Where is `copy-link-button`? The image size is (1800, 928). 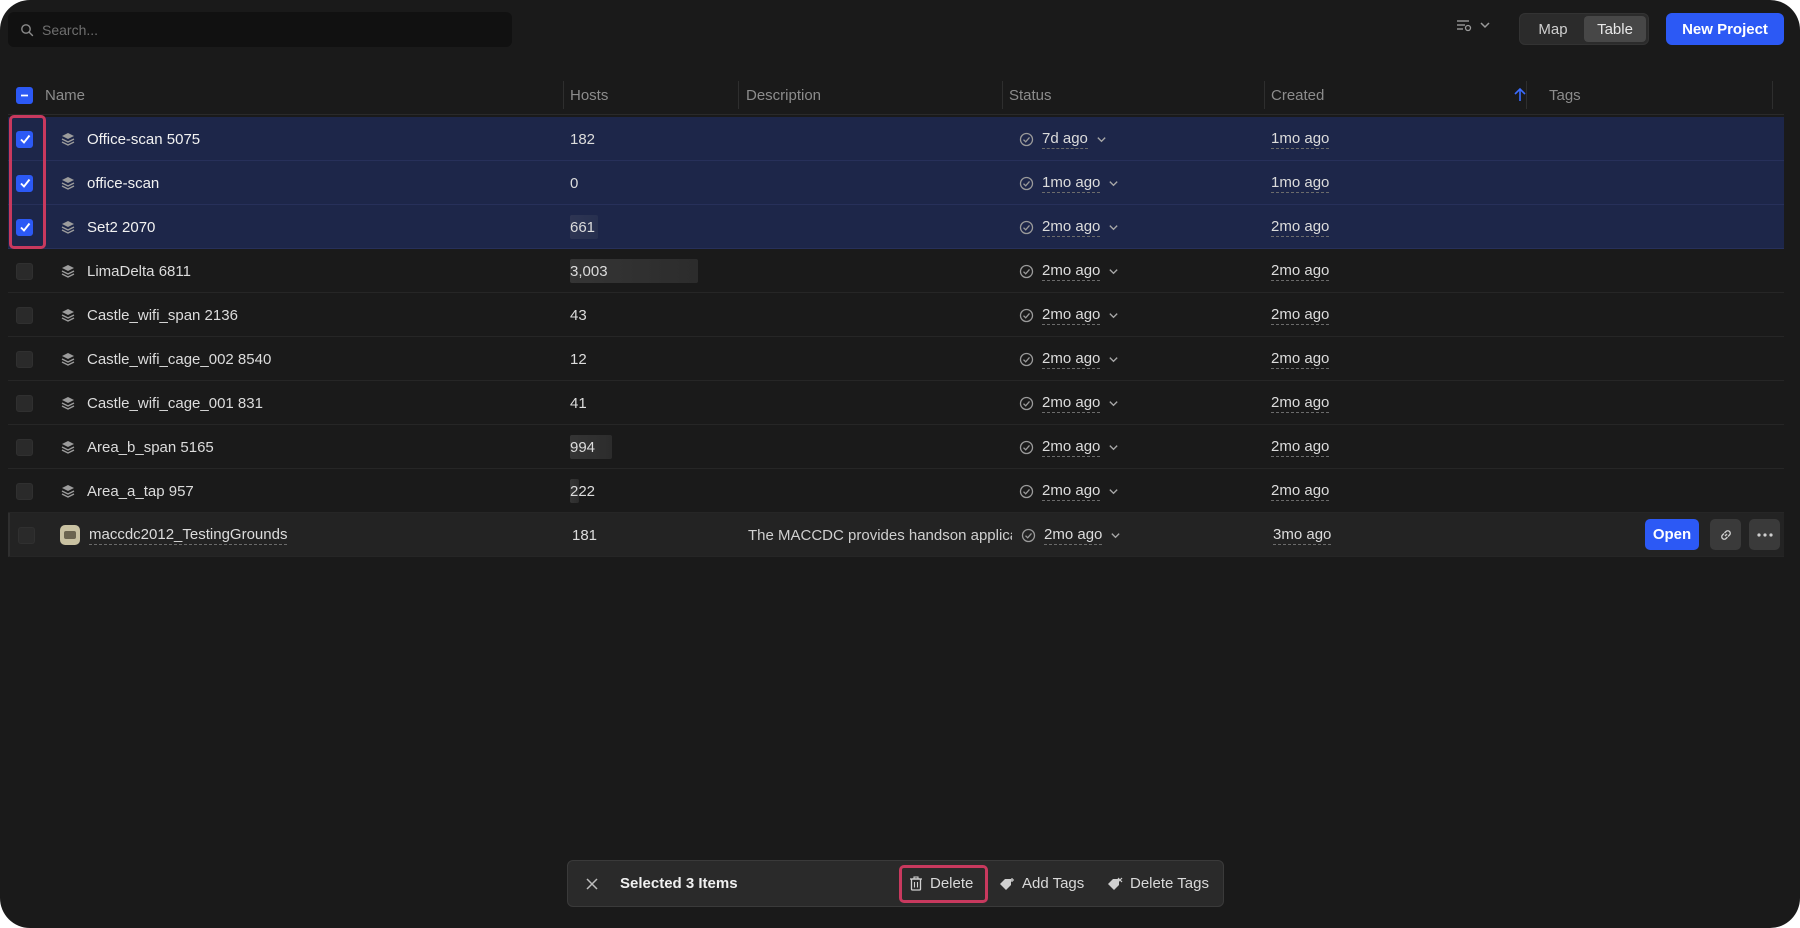
copy-link-button is located at coordinates (1725, 534).